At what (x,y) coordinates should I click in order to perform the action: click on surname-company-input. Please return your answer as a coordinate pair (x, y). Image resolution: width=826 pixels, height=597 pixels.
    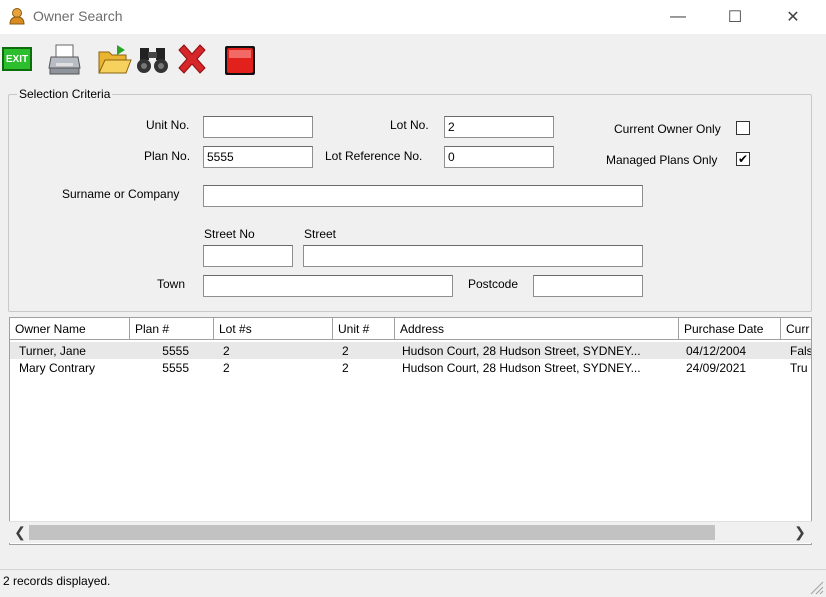
    Looking at the image, I should click on (423, 196).